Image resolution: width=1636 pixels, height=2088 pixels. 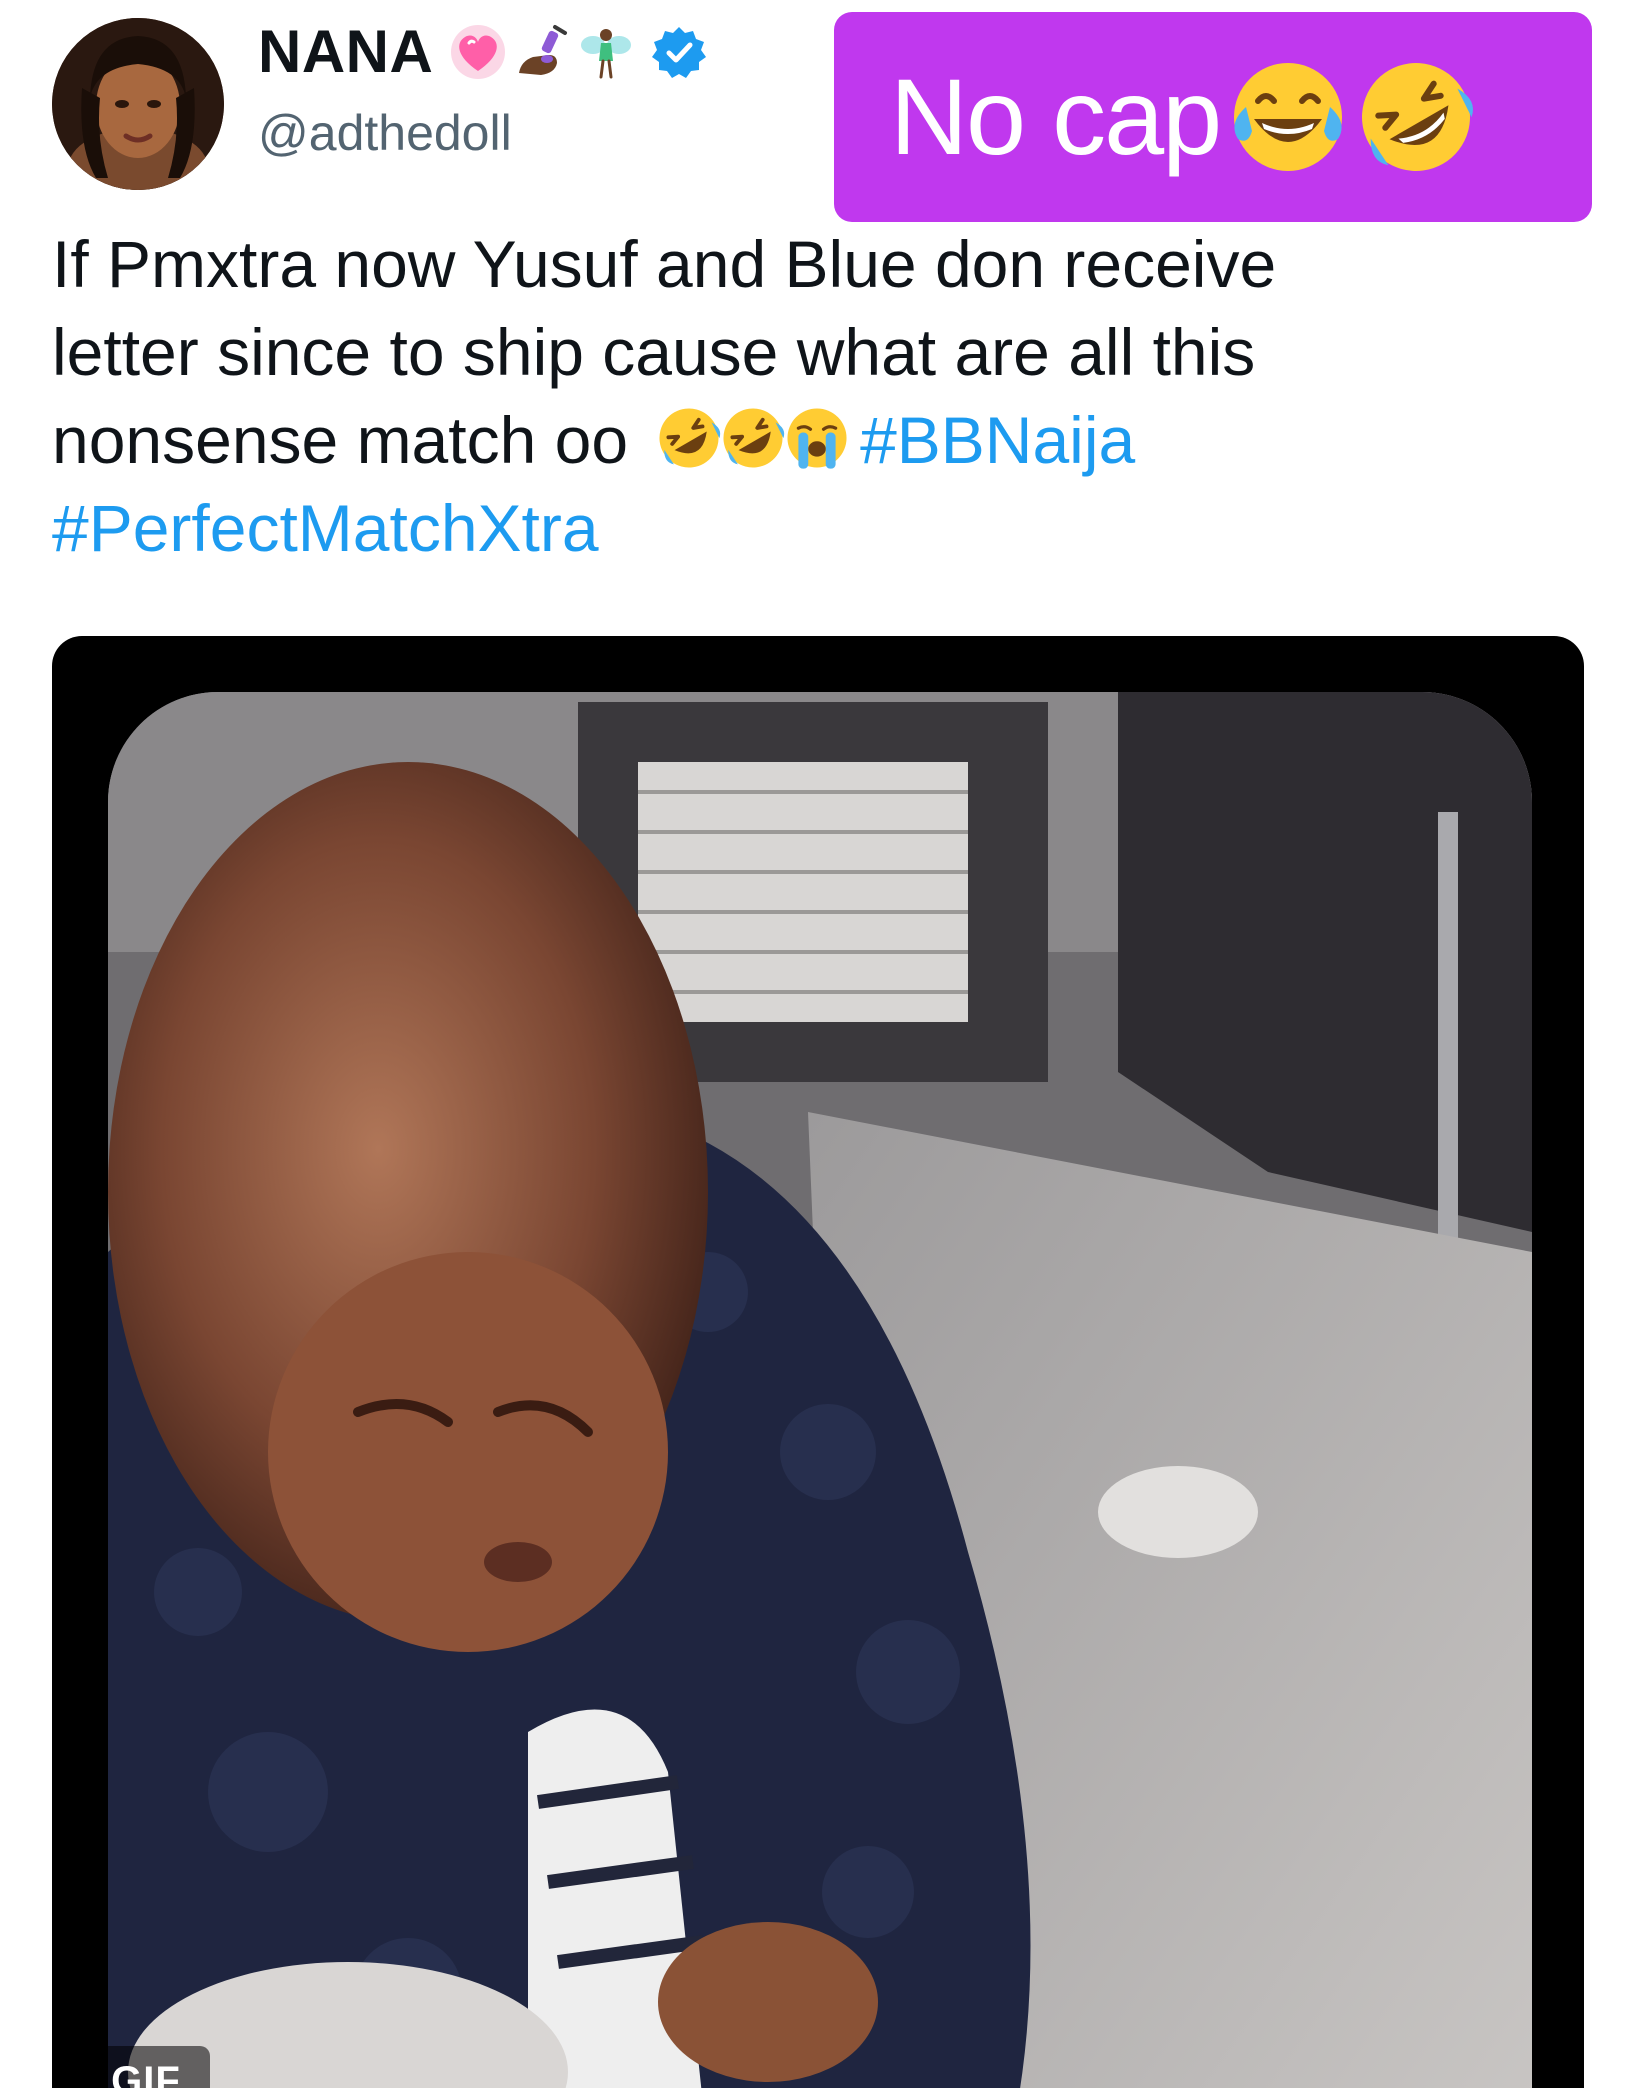 What do you see at coordinates (997, 440) in the screenshot?
I see `hashtag-bbnaija: #BBNaija` at bounding box center [997, 440].